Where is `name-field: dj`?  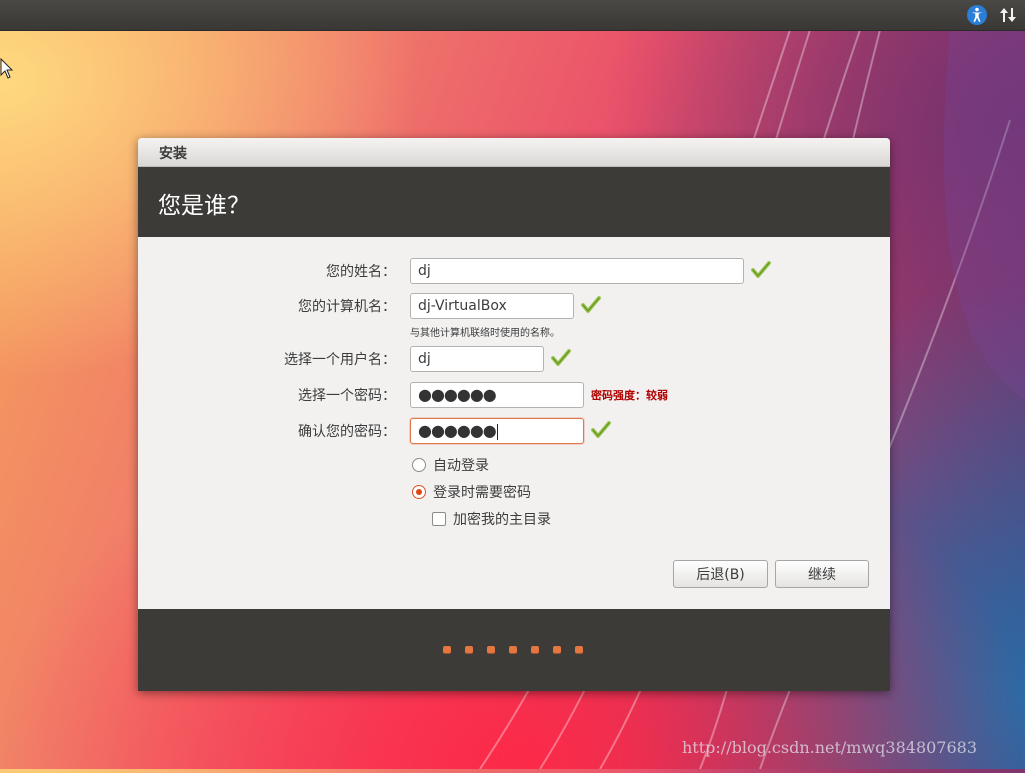 name-field: dj is located at coordinates (577, 271).